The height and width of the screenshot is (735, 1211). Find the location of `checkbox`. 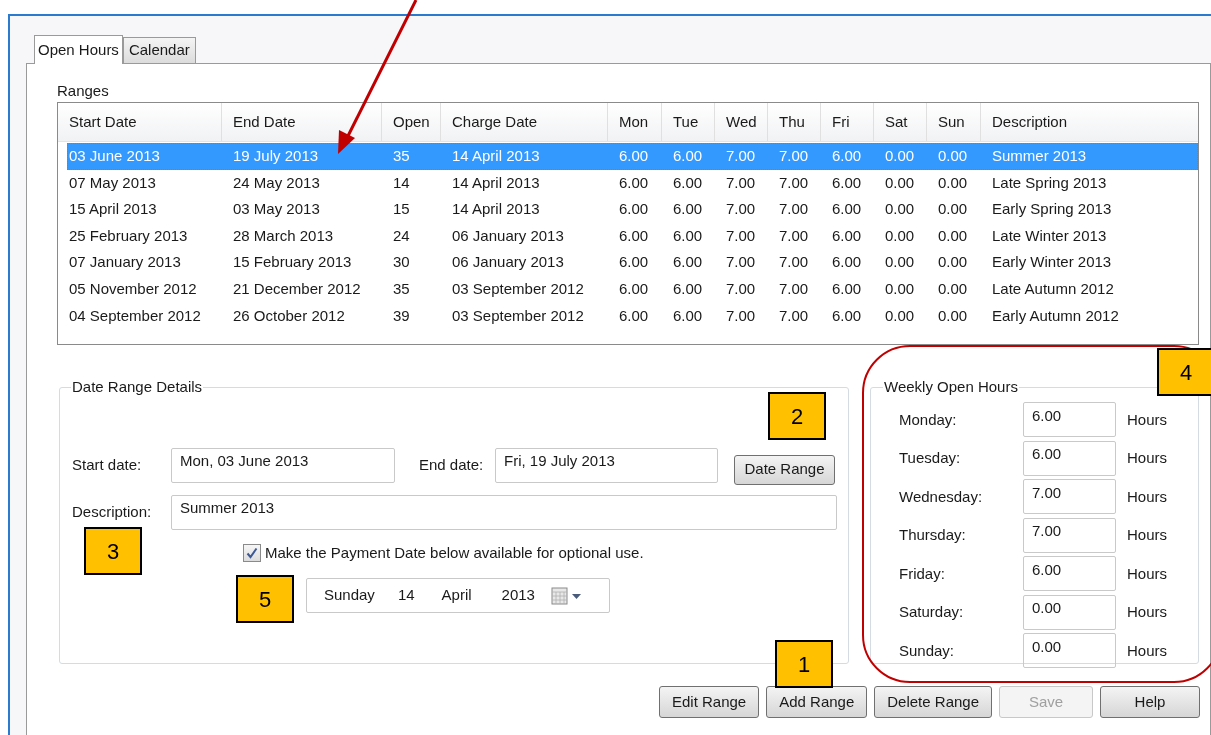

checkbox is located at coordinates (252, 552).